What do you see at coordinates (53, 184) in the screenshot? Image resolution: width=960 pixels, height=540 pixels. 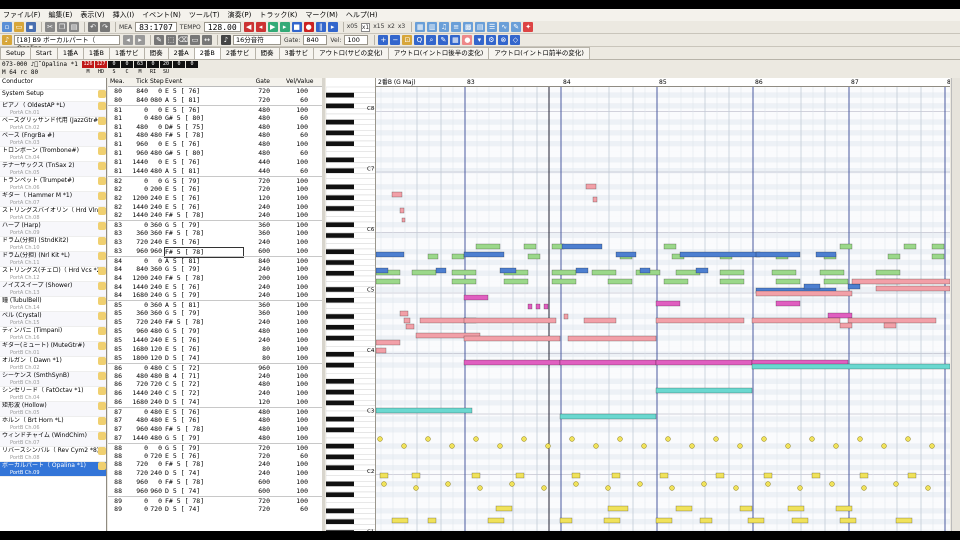 I see `track-row: トランペット (Trumpet#) PortA Ch.06` at bounding box center [53, 184].